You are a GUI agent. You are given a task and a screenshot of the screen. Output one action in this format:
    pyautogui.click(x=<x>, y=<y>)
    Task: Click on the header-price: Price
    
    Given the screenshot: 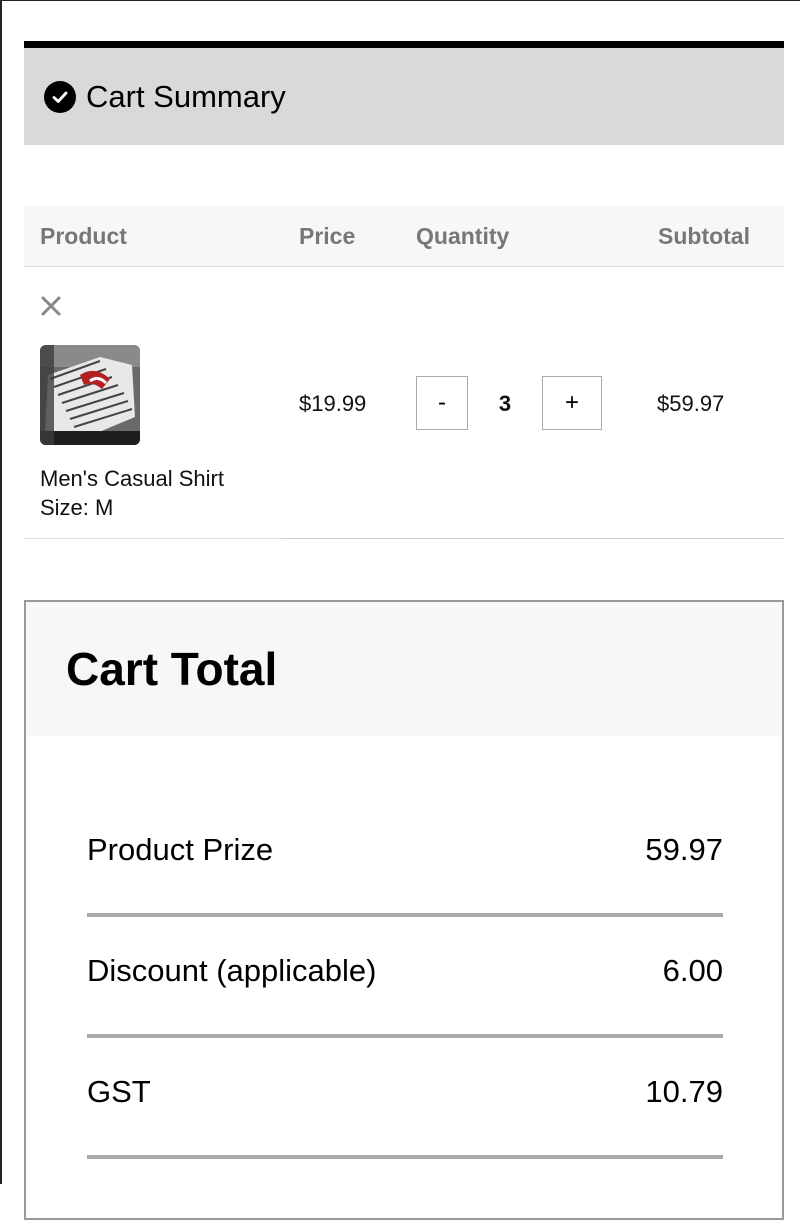 What is the action you would take?
    pyautogui.click(x=327, y=236)
    